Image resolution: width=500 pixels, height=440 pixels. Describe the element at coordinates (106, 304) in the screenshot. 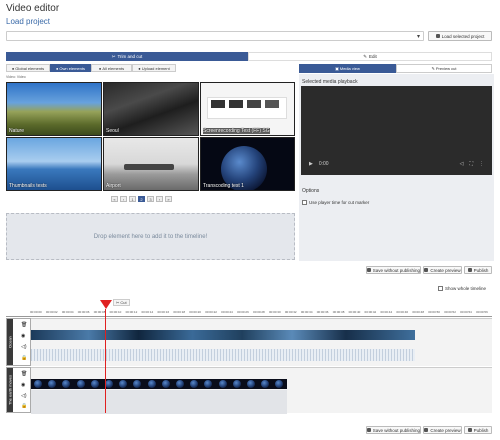

I see `playhead-marker` at that location.